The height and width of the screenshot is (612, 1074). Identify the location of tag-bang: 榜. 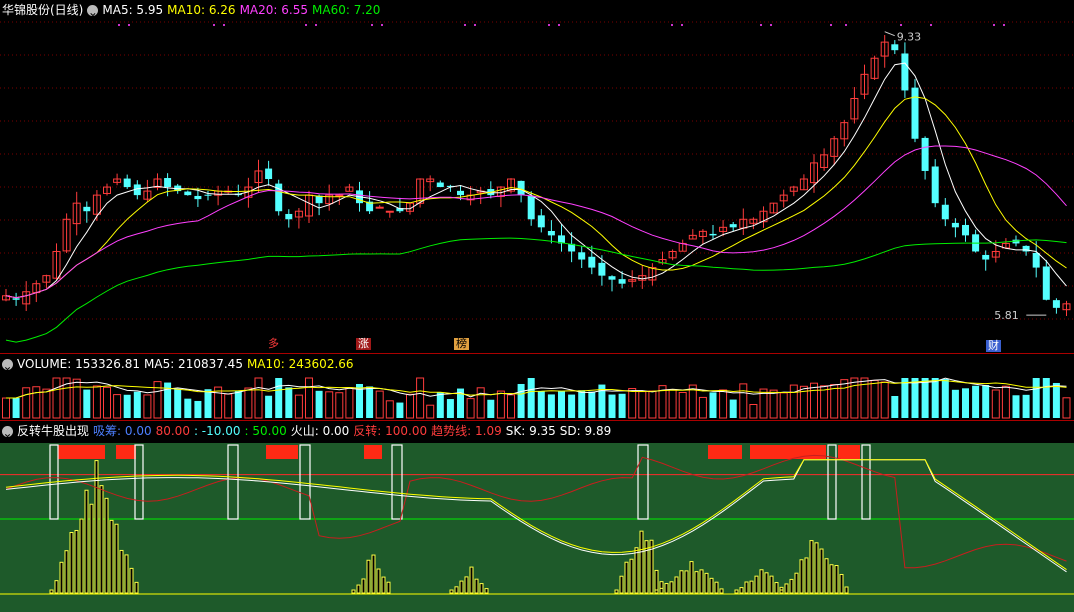
(461, 344).